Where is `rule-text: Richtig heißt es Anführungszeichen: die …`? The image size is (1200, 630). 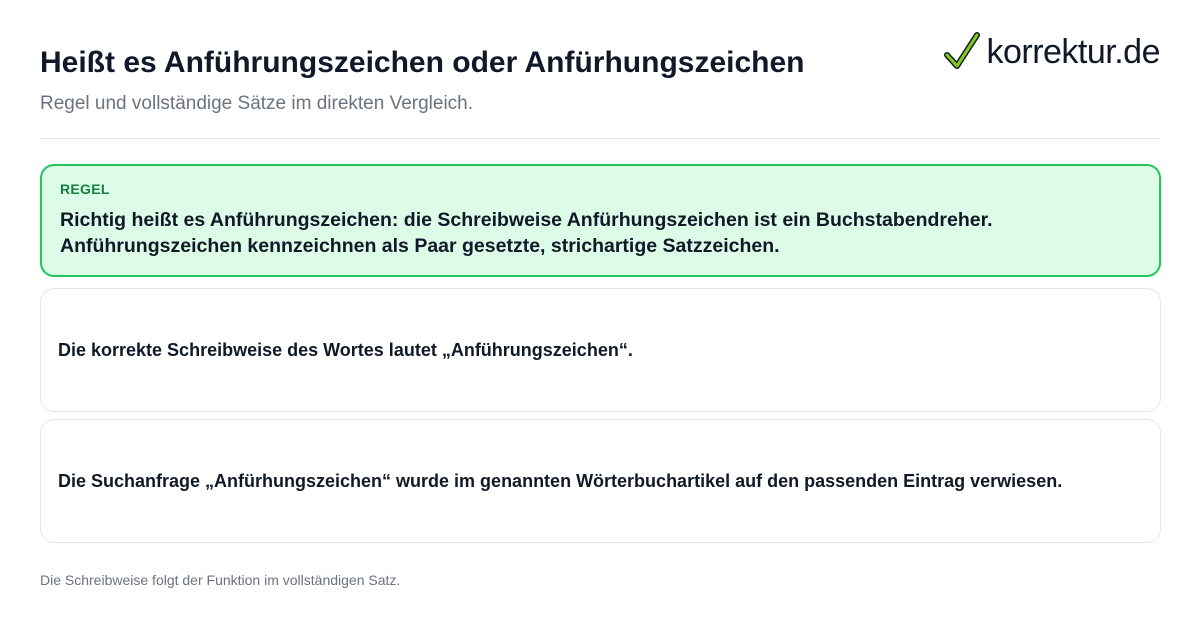 rule-text: Richtig heißt es Anführungszeichen: die … is located at coordinates (526, 233).